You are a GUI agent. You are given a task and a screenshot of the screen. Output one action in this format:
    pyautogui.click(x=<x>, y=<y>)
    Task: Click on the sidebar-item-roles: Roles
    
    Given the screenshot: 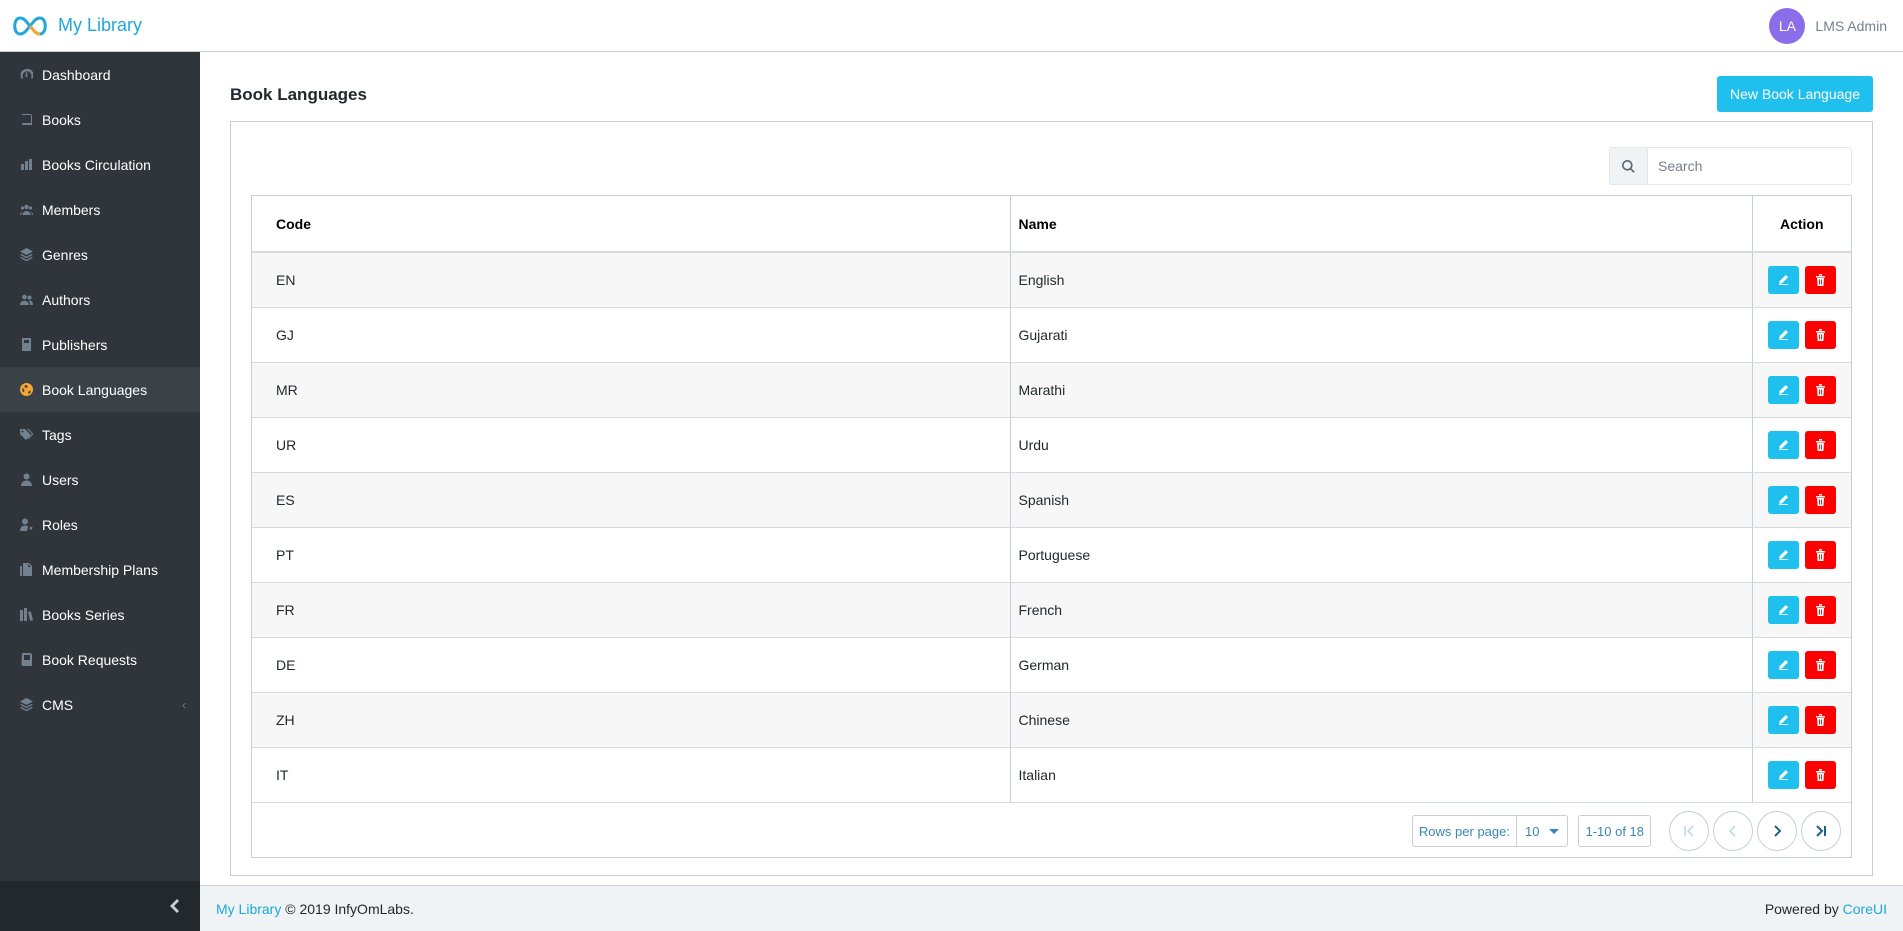 What is the action you would take?
    pyautogui.click(x=100, y=524)
    